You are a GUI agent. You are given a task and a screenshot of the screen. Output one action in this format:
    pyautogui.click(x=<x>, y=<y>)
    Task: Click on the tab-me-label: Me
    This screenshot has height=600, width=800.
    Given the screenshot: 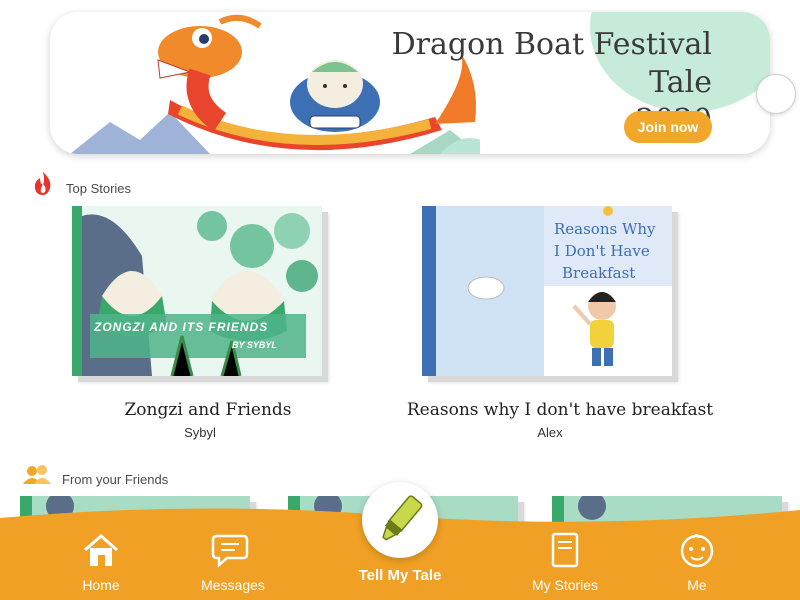 What is the action you would take?
    pyautogui.click(x=697, y=585)
    